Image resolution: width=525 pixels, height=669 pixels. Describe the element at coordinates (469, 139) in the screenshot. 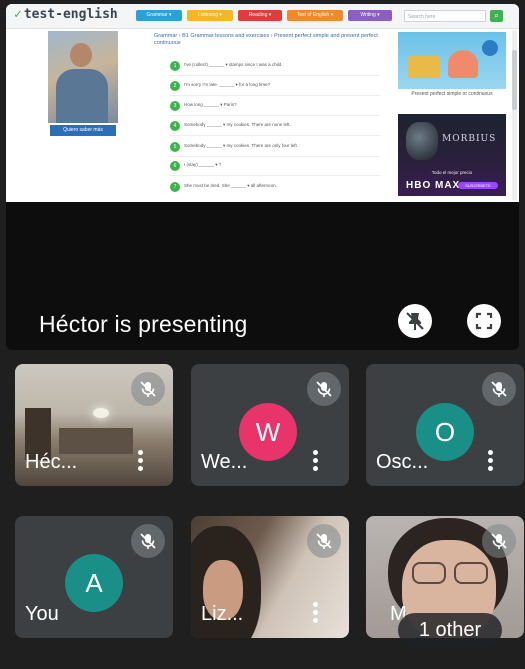

I see `movie-title: MORBIUS` at that location.